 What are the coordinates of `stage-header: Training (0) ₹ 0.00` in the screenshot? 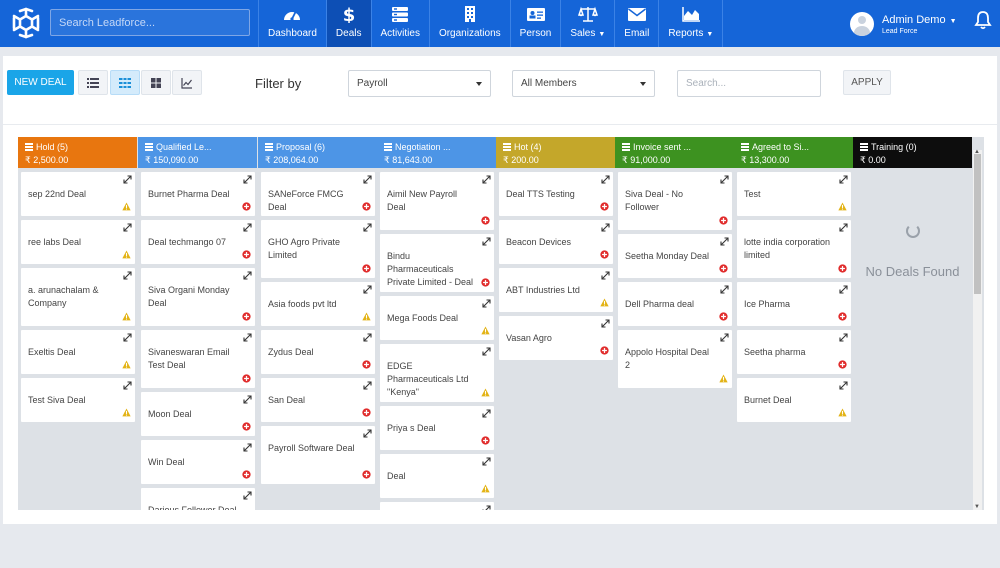 It's located at (912, 152).